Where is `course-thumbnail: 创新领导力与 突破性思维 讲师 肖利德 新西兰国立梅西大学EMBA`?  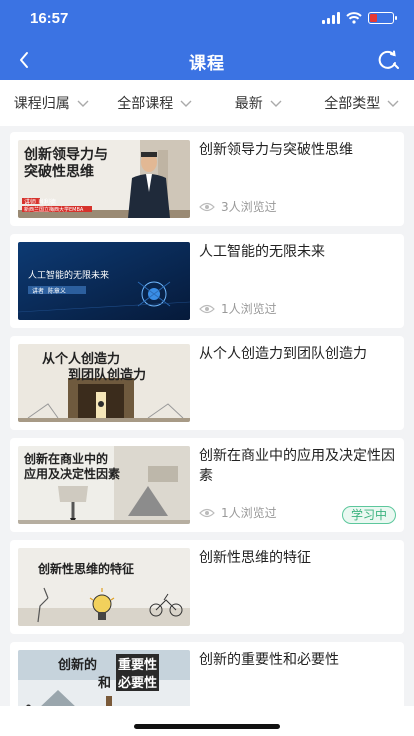 course-thumbnail: 创新领导力与 突破性思维 讲师 肖利德 新西兰国立梅西大学EMBA is located at coordinates (104, 179).